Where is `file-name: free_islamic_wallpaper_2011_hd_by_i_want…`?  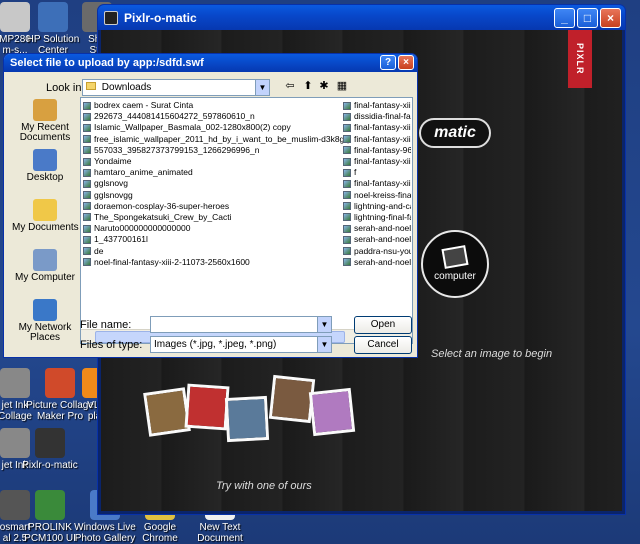
file-name: free_islamic_wallpaper_2011_hd_by_i_want… is located at coordinates (222, 138).